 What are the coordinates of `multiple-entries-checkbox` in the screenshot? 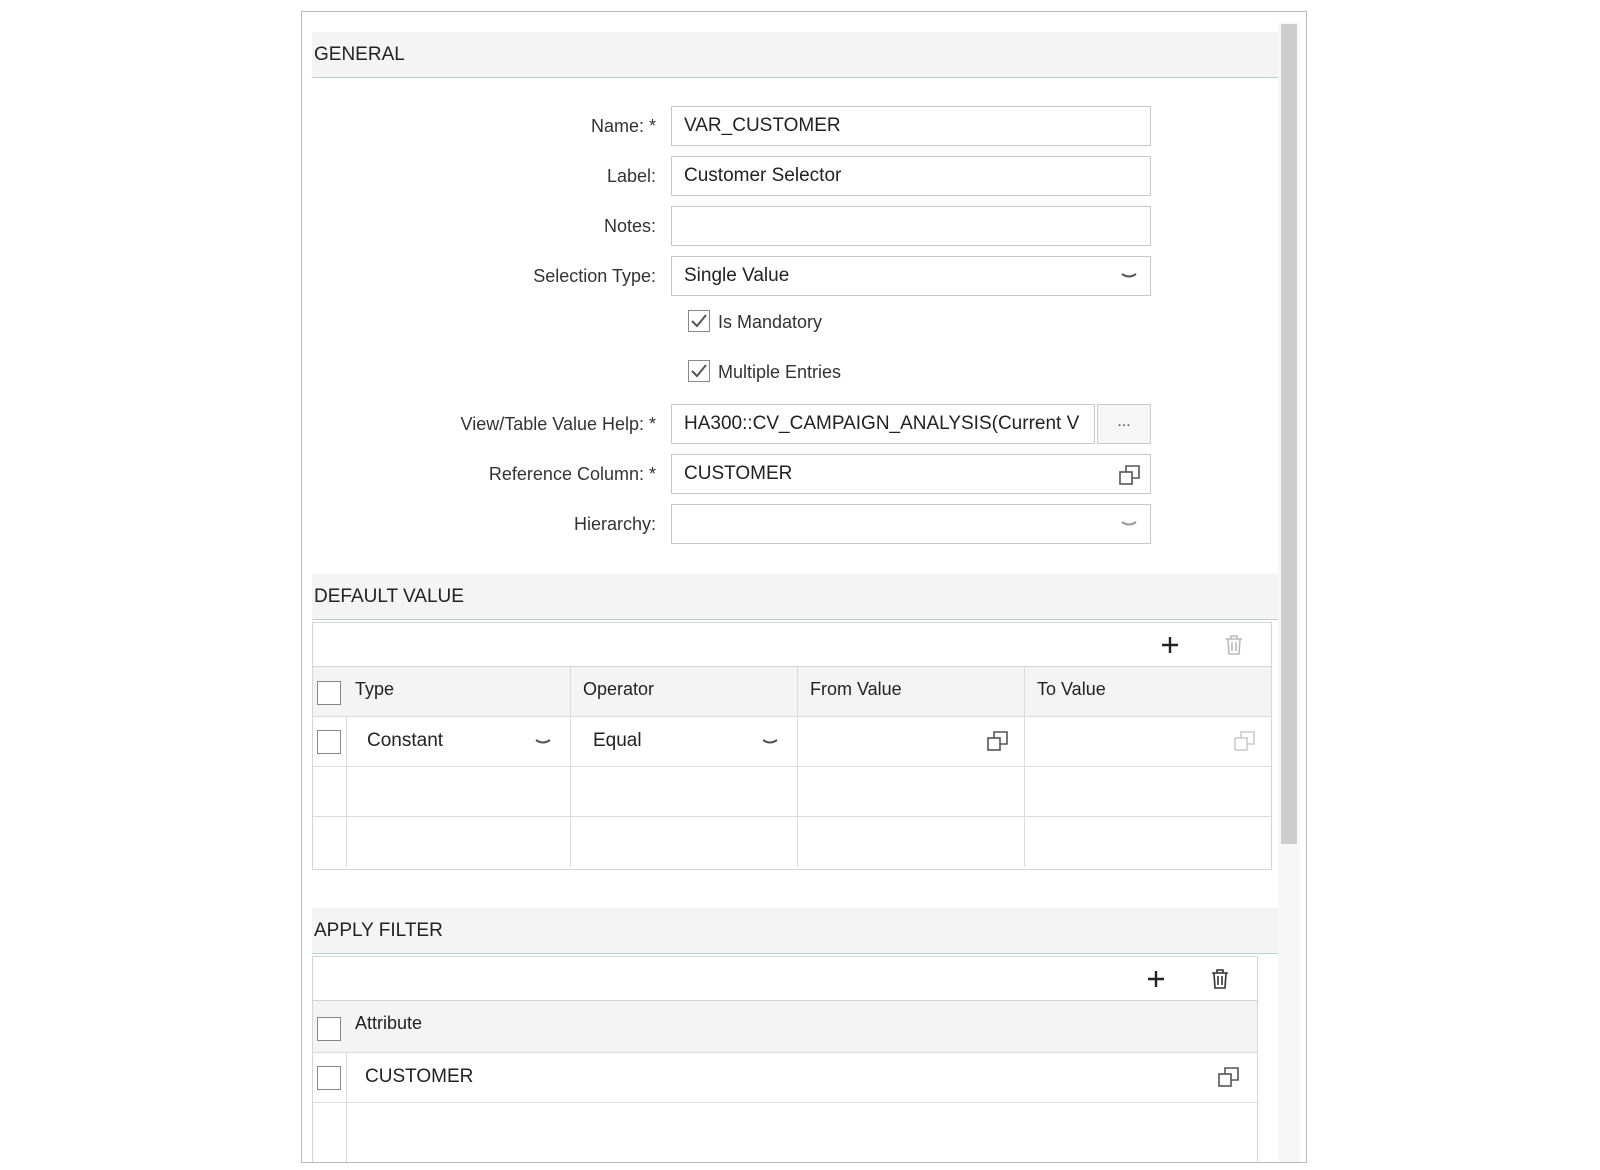 It's located at (699, 371).